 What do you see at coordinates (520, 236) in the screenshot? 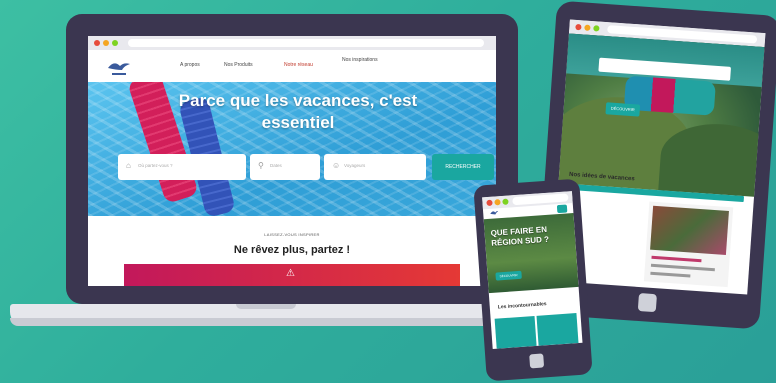
I see `phone-hero-title: QUE FAIRE EN RÉGION SUD ?` at bounding box center [520, 236].